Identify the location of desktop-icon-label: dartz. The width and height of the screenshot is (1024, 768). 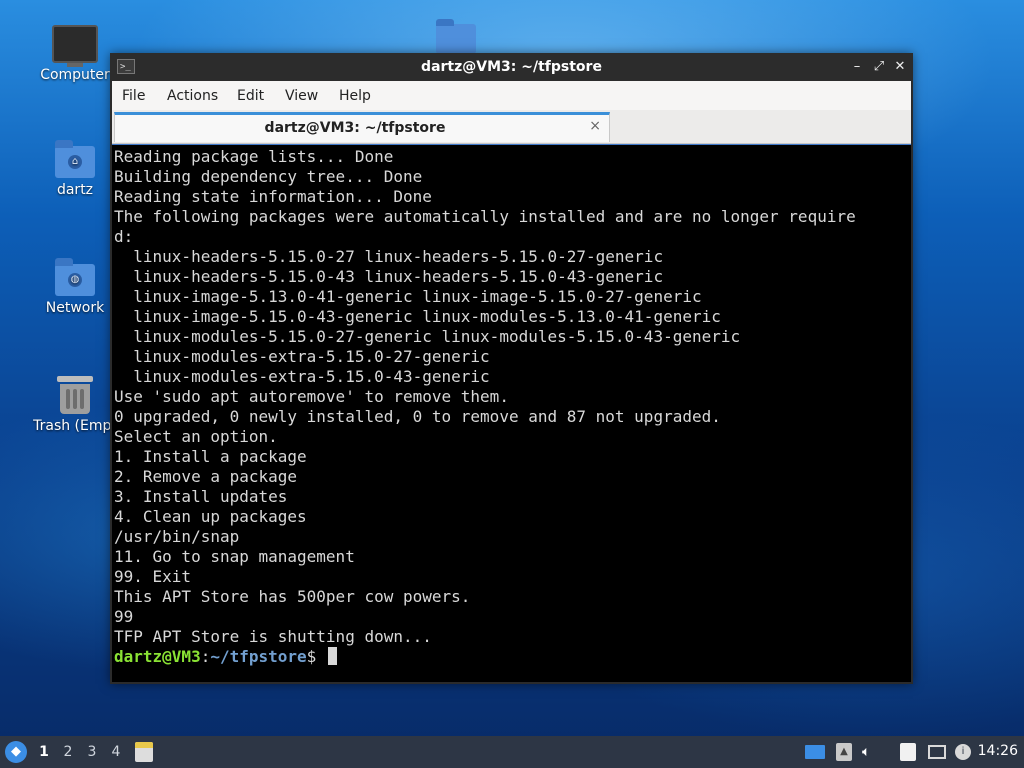
(75, 190).